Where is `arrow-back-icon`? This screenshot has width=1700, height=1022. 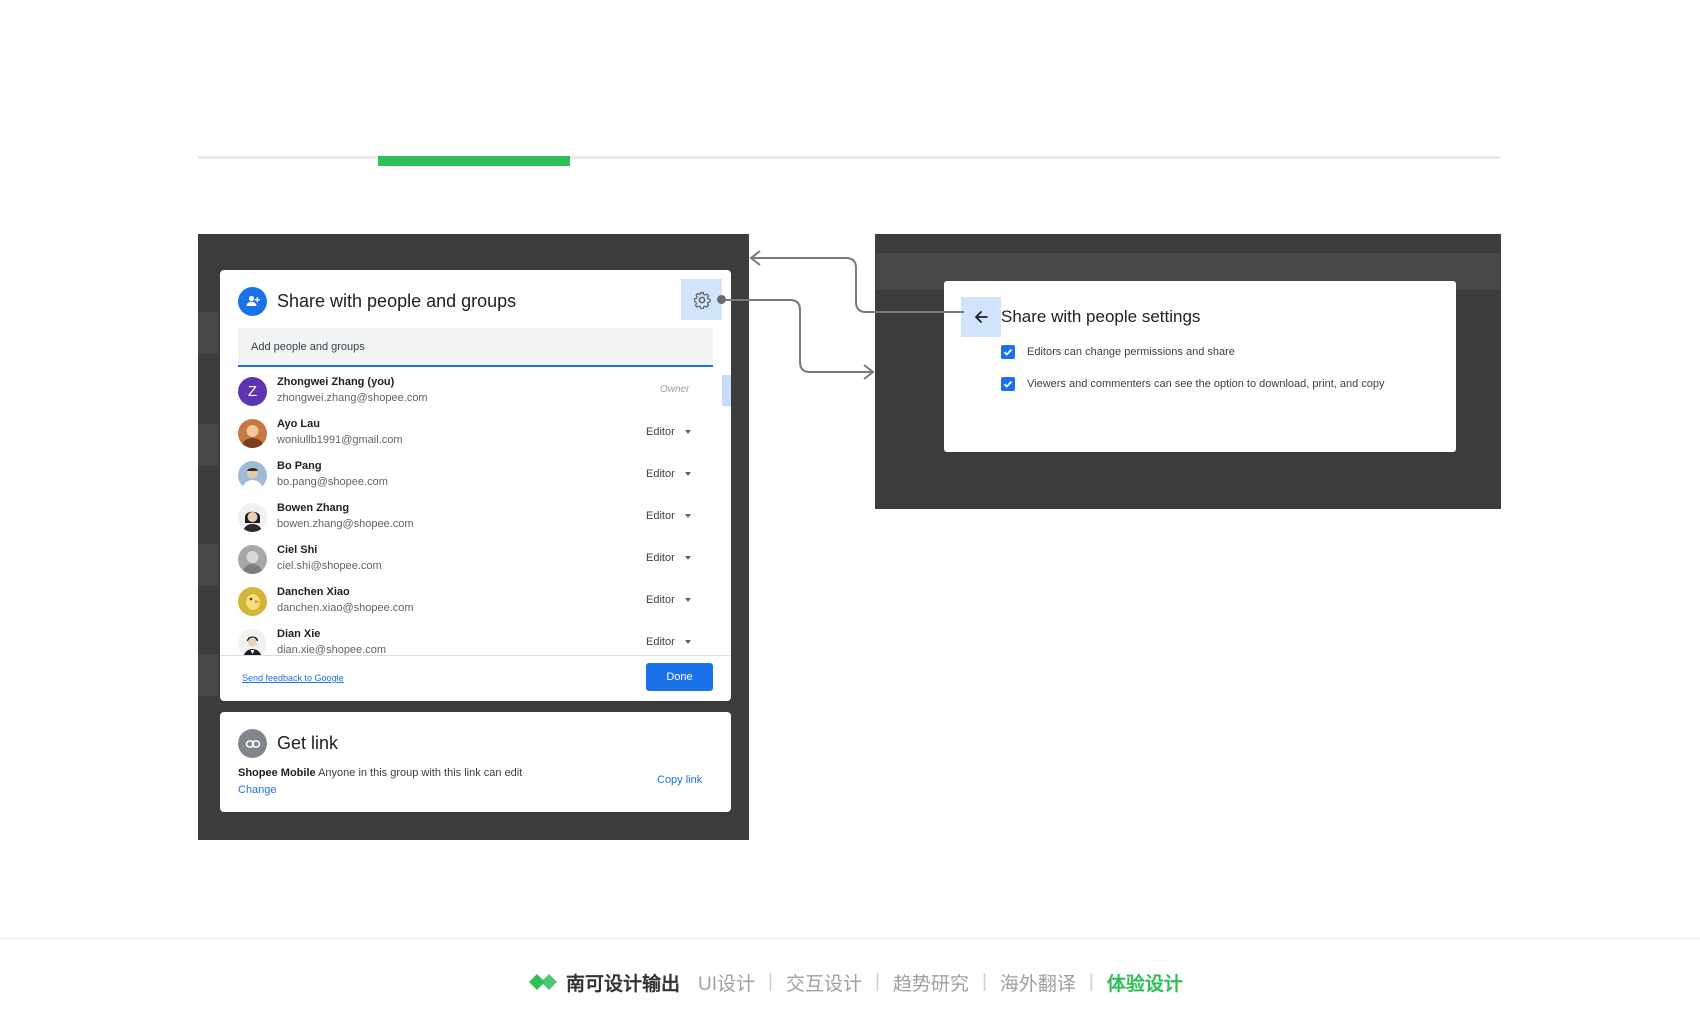
arrow-back-icon is located at coordinates (981, 317).